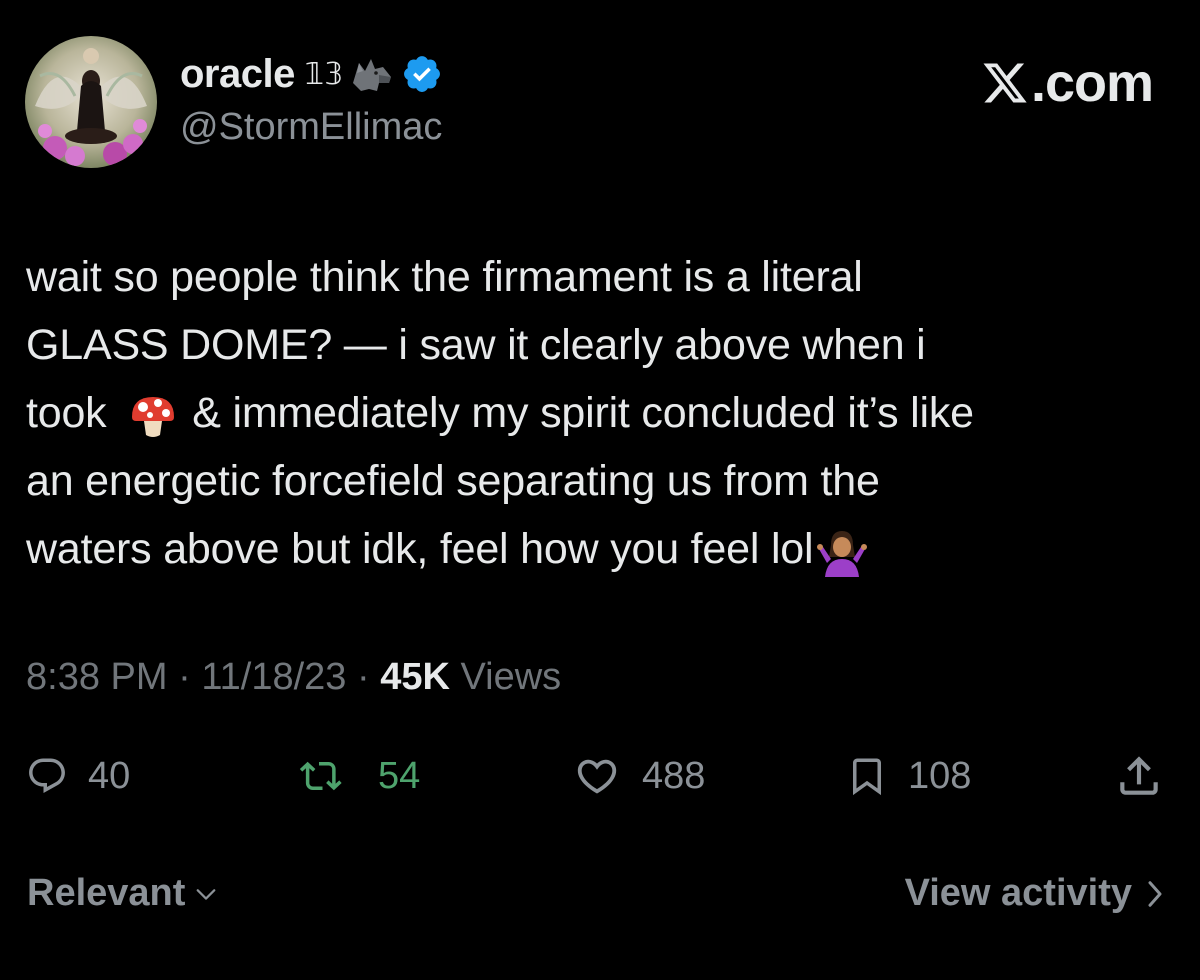  I want to click on view-activity-link: View activity, so click(1034, 893).